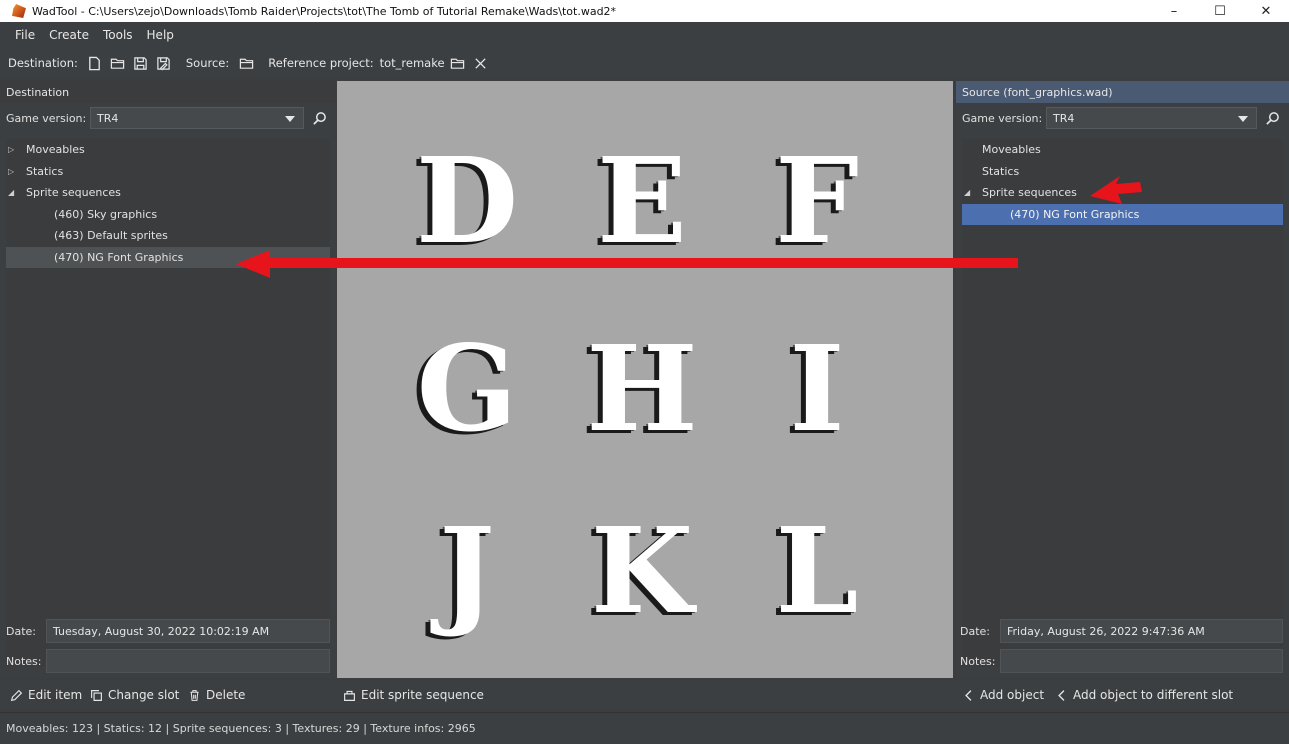 This screenshot has height=744, width=1289. What do you see at coordinates (95, 63) in the screenshot?
I see `new-file-icon` at bounding box center [95, 63].